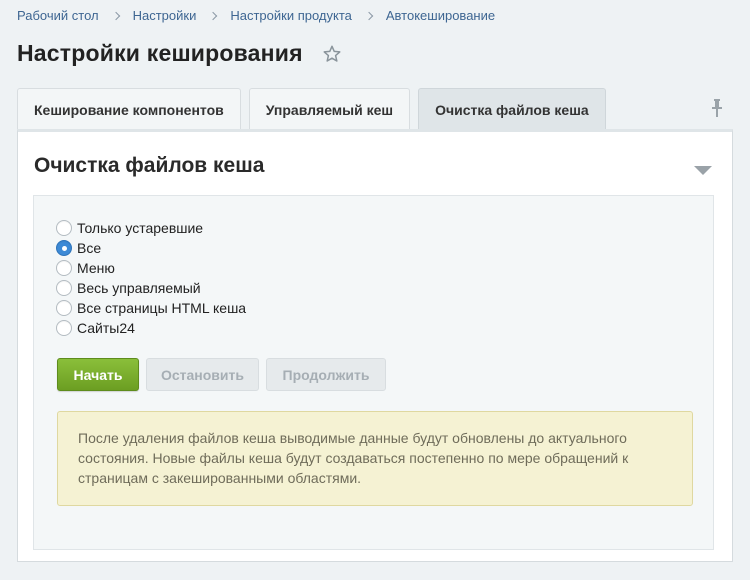 Image resolution: width=750 pixels, height=580 pixels. I want to click on radio-label: Только устаревшие, so click(140, 228).